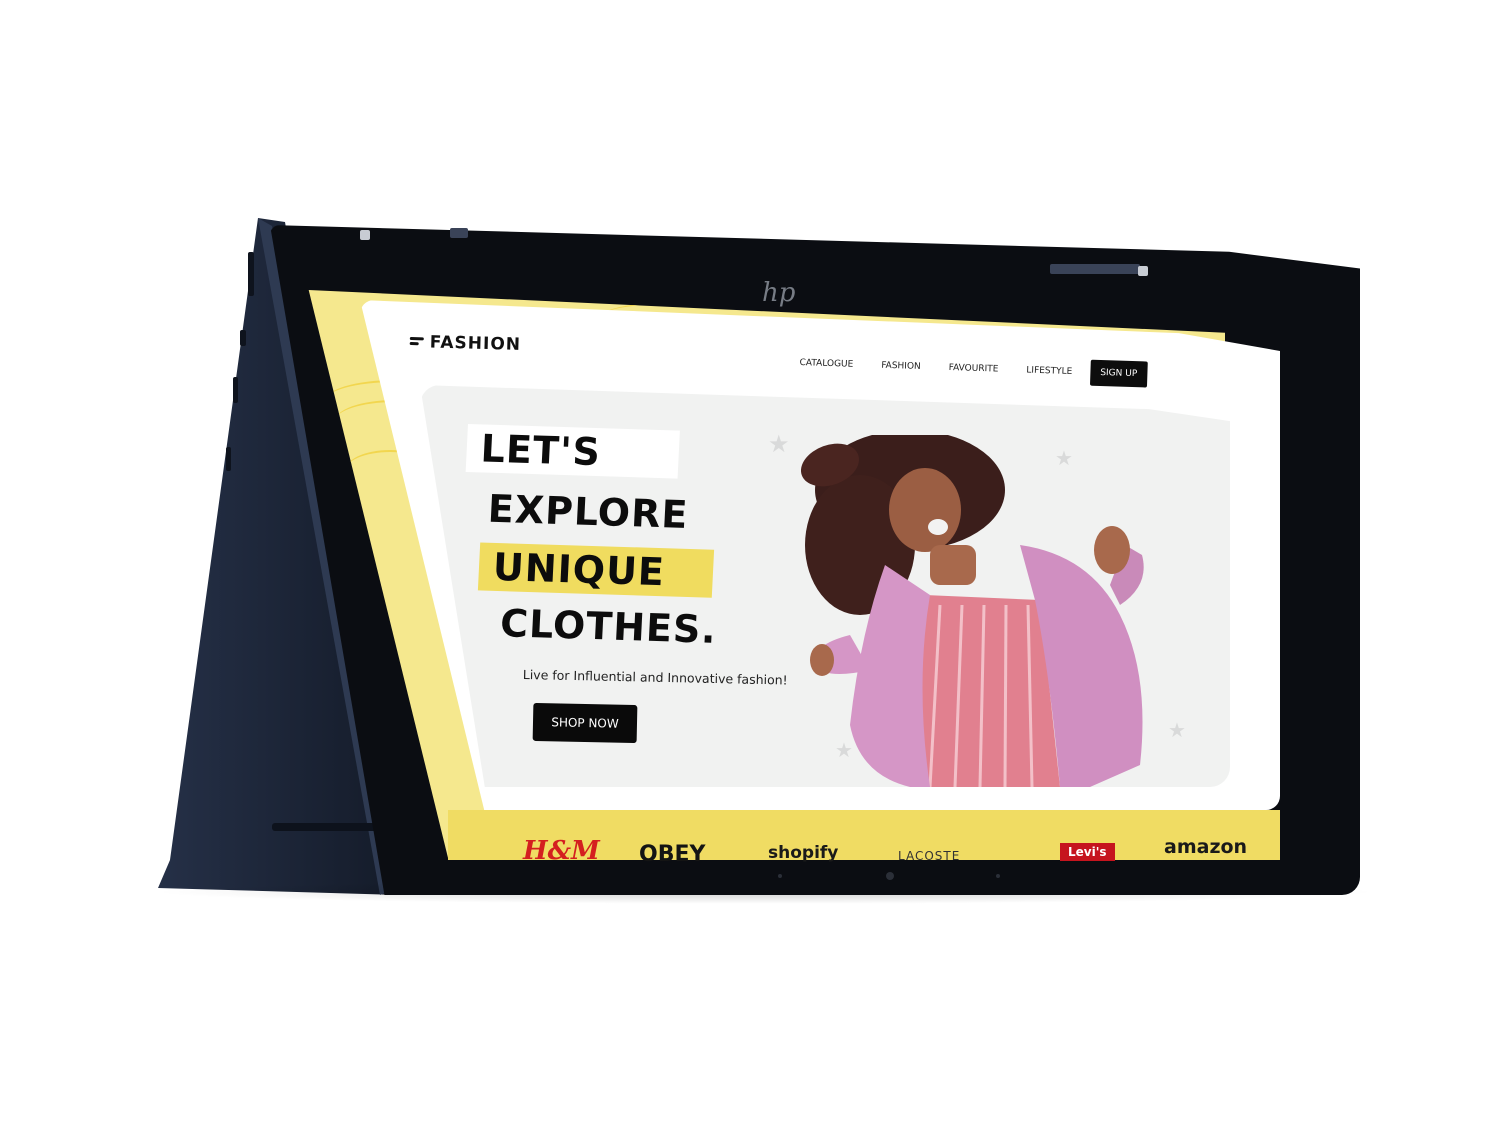 The width and height of the screenshot is (1500, 1130). What do you see at coordinates (585, 723) in the screenshot?
I see `shop-now-button: SHOP NOW` at bounding box center [585, 723].